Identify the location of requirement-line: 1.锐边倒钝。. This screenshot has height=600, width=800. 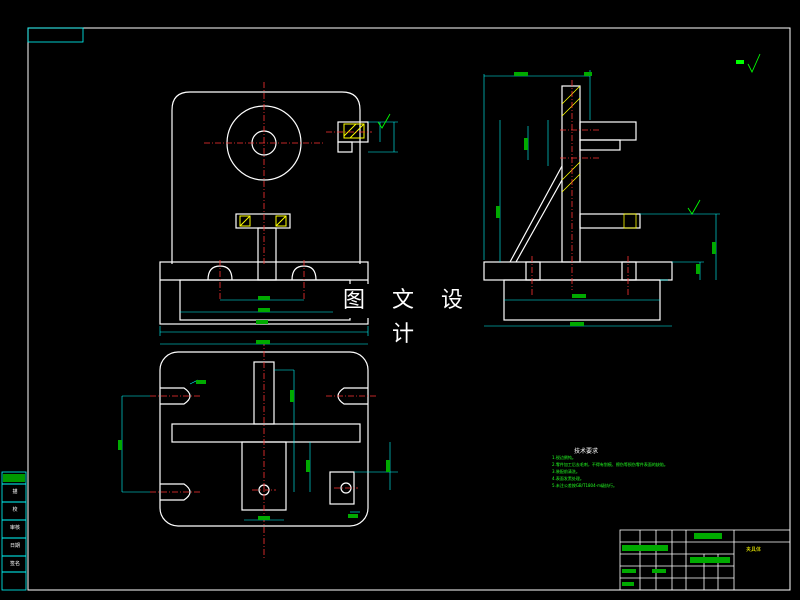
(564, 457).